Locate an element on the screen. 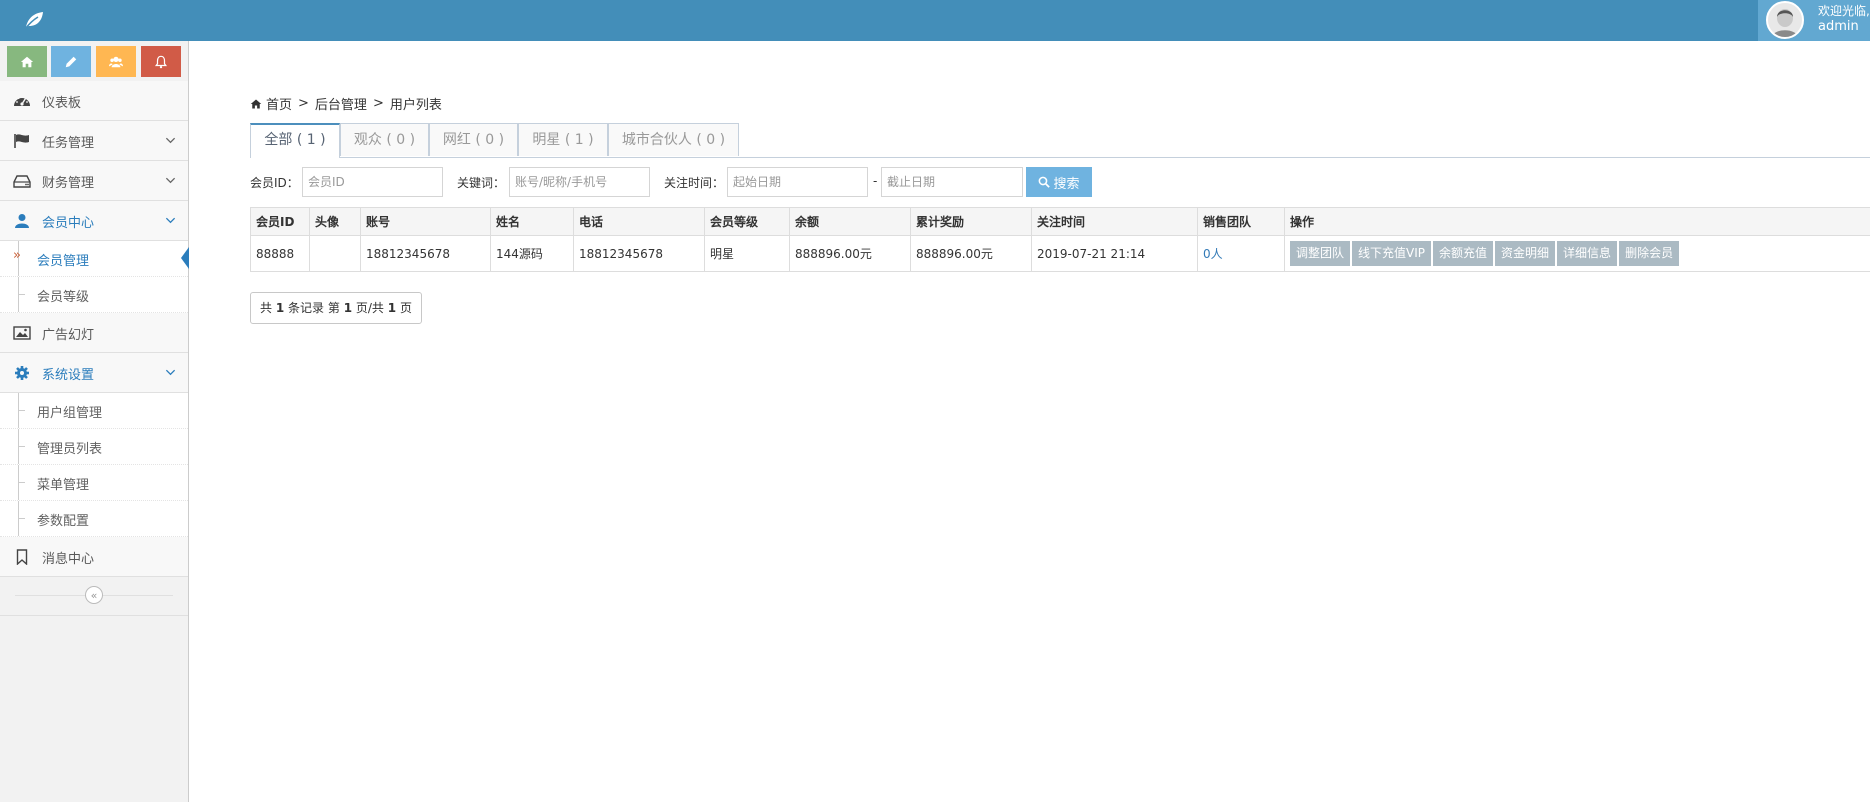 This screenshot has height=802, width=1870. sidebar-item-label: 系统设置 is located at coordinates (68, 375).